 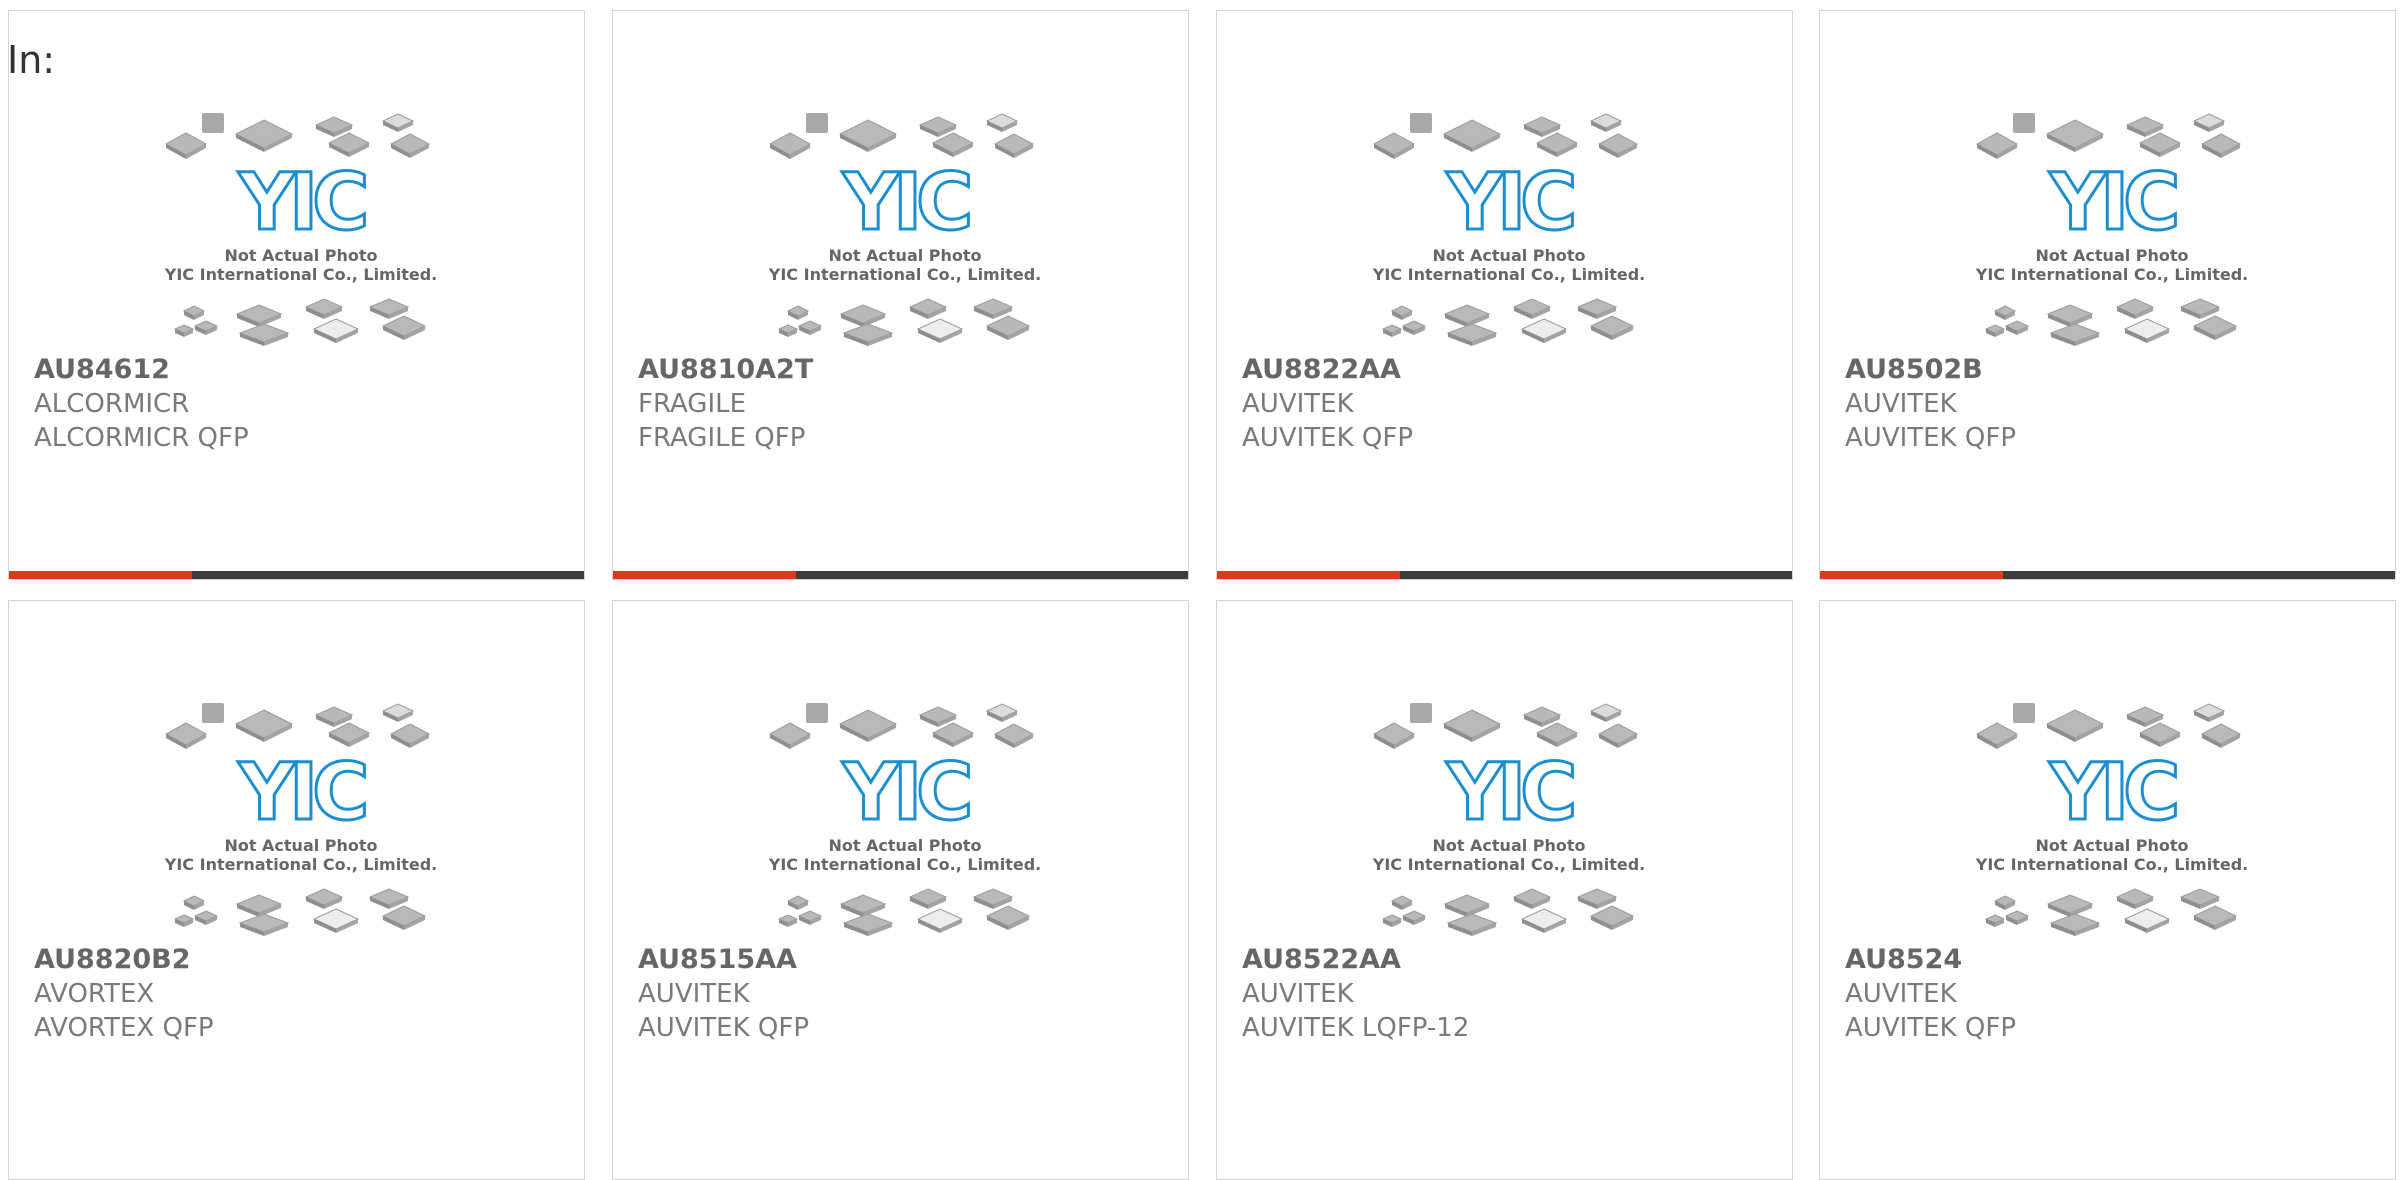 What do you see at coordinates (1930, 370) in the screenshot?
I see `part-number: AU8502B` at bounding box center [1930, 370].